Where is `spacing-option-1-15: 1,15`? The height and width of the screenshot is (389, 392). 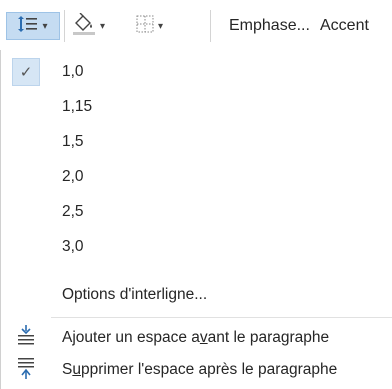
spacing-option-1-15: 1,15 is located at coordinates (196, 107).